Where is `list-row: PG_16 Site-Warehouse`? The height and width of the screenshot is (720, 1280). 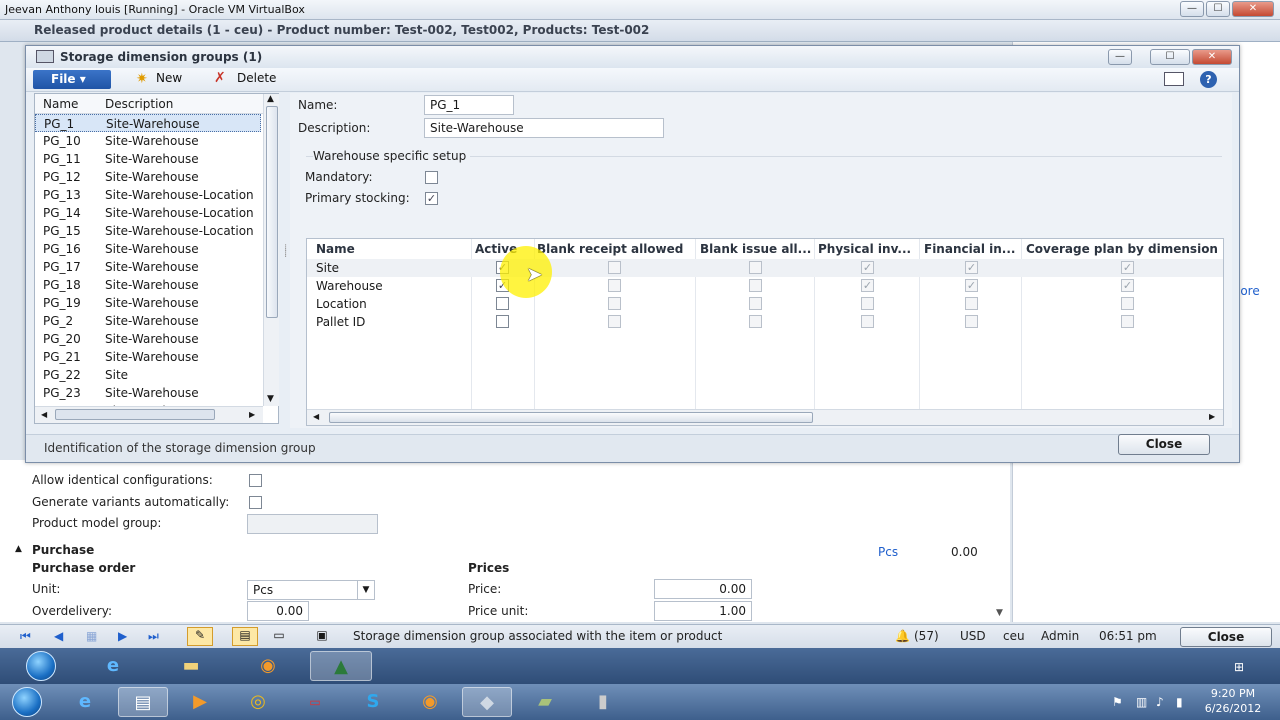 list-row: PG_16 Site-Warehouse is located at coordinates (148, 249).